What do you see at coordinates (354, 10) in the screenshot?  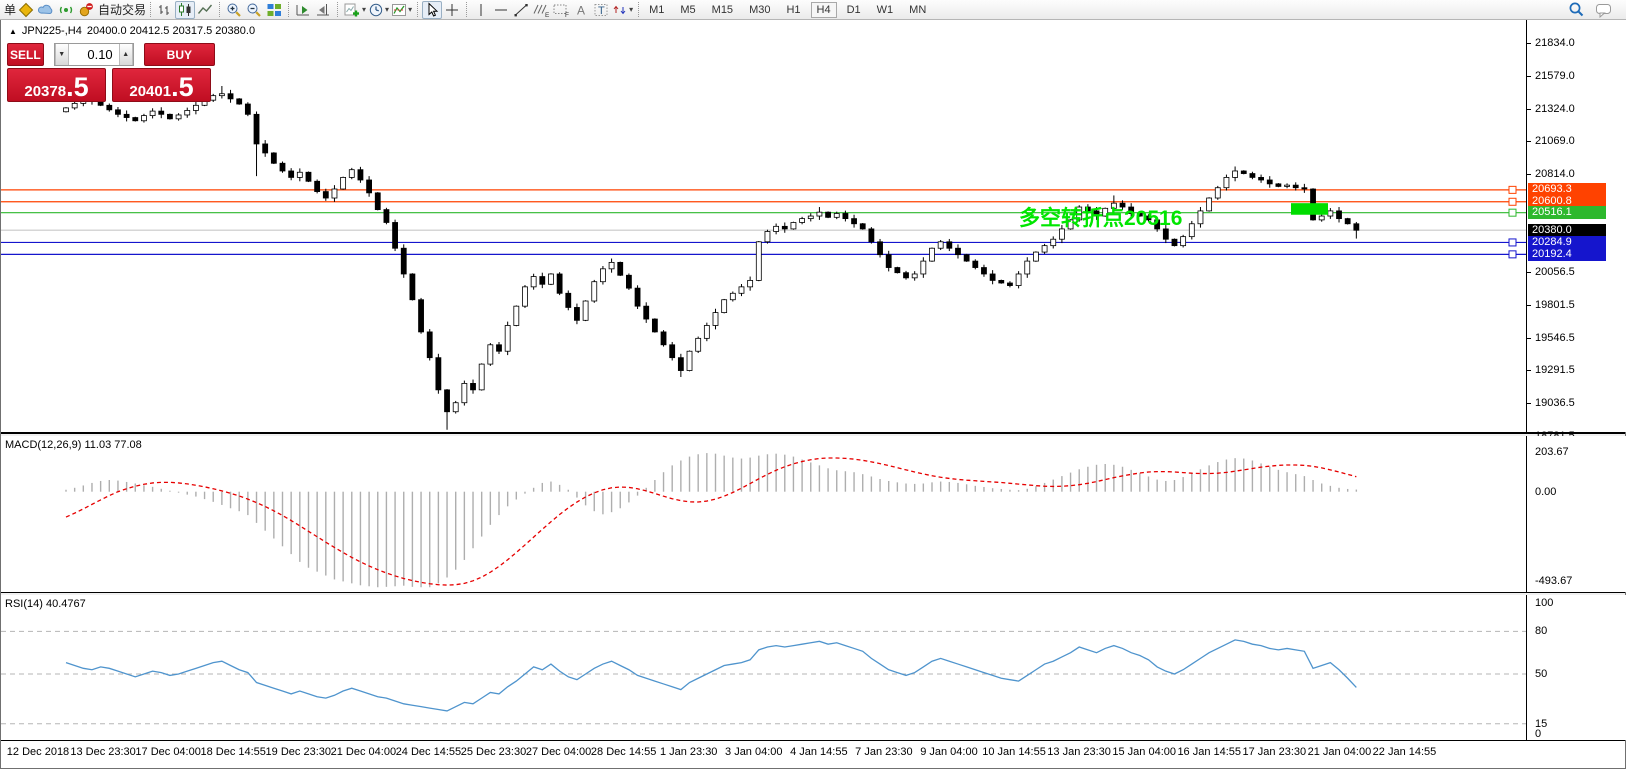 I see `new-chart-icon: ▾` at bounding box center [354, 10].